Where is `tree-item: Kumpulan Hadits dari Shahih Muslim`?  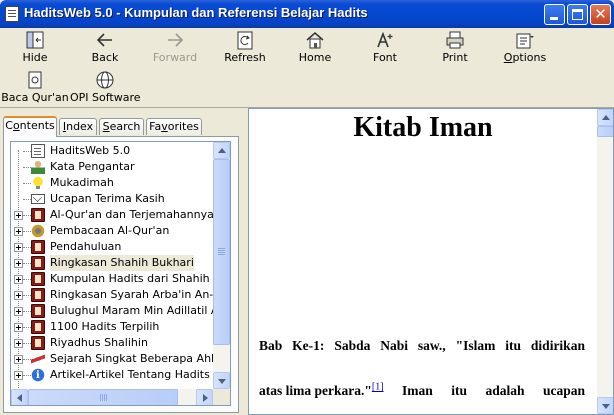
tree-item: Kumpulan Hadits dari Shahih Muslim is located at coordinates (112, 279).